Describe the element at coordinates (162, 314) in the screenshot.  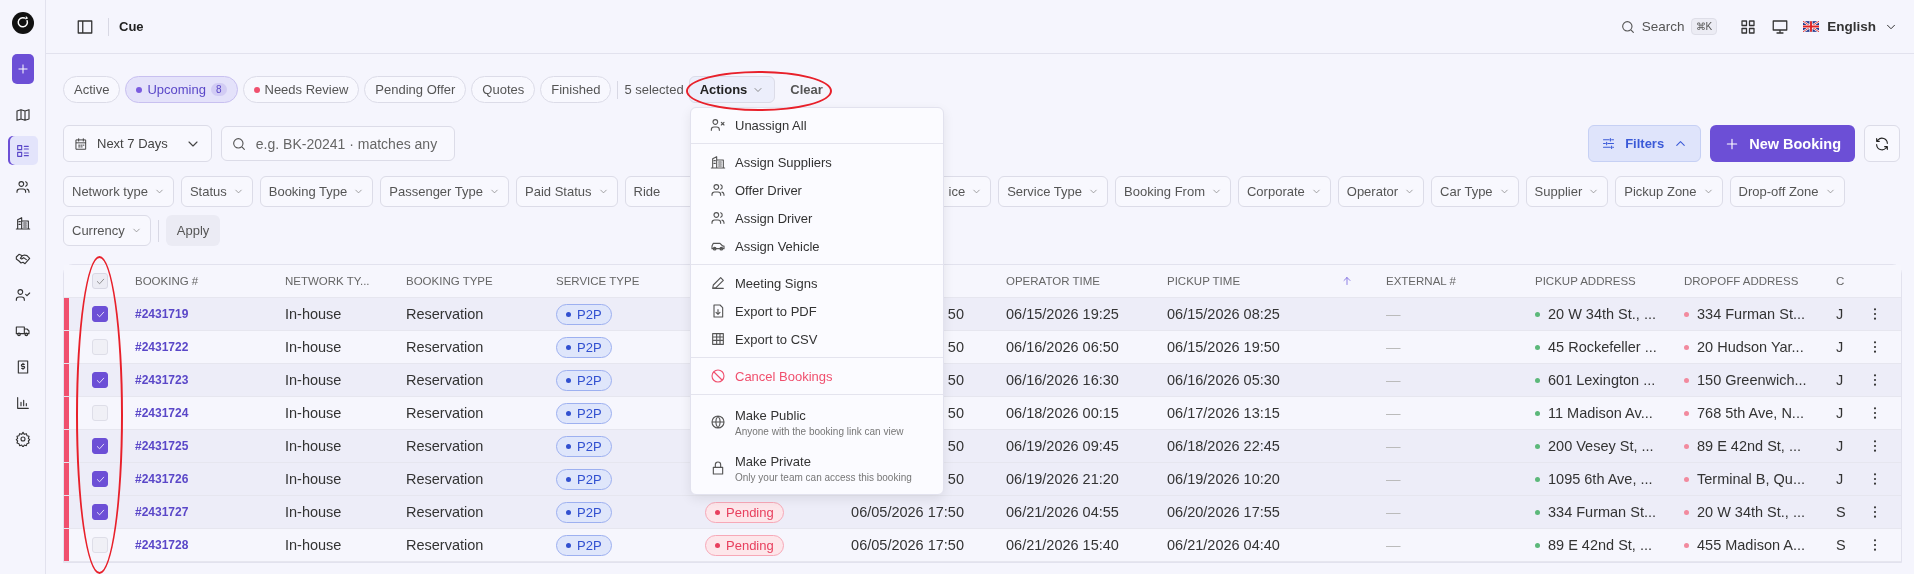
I see `booking-link: #2431719` at that location.